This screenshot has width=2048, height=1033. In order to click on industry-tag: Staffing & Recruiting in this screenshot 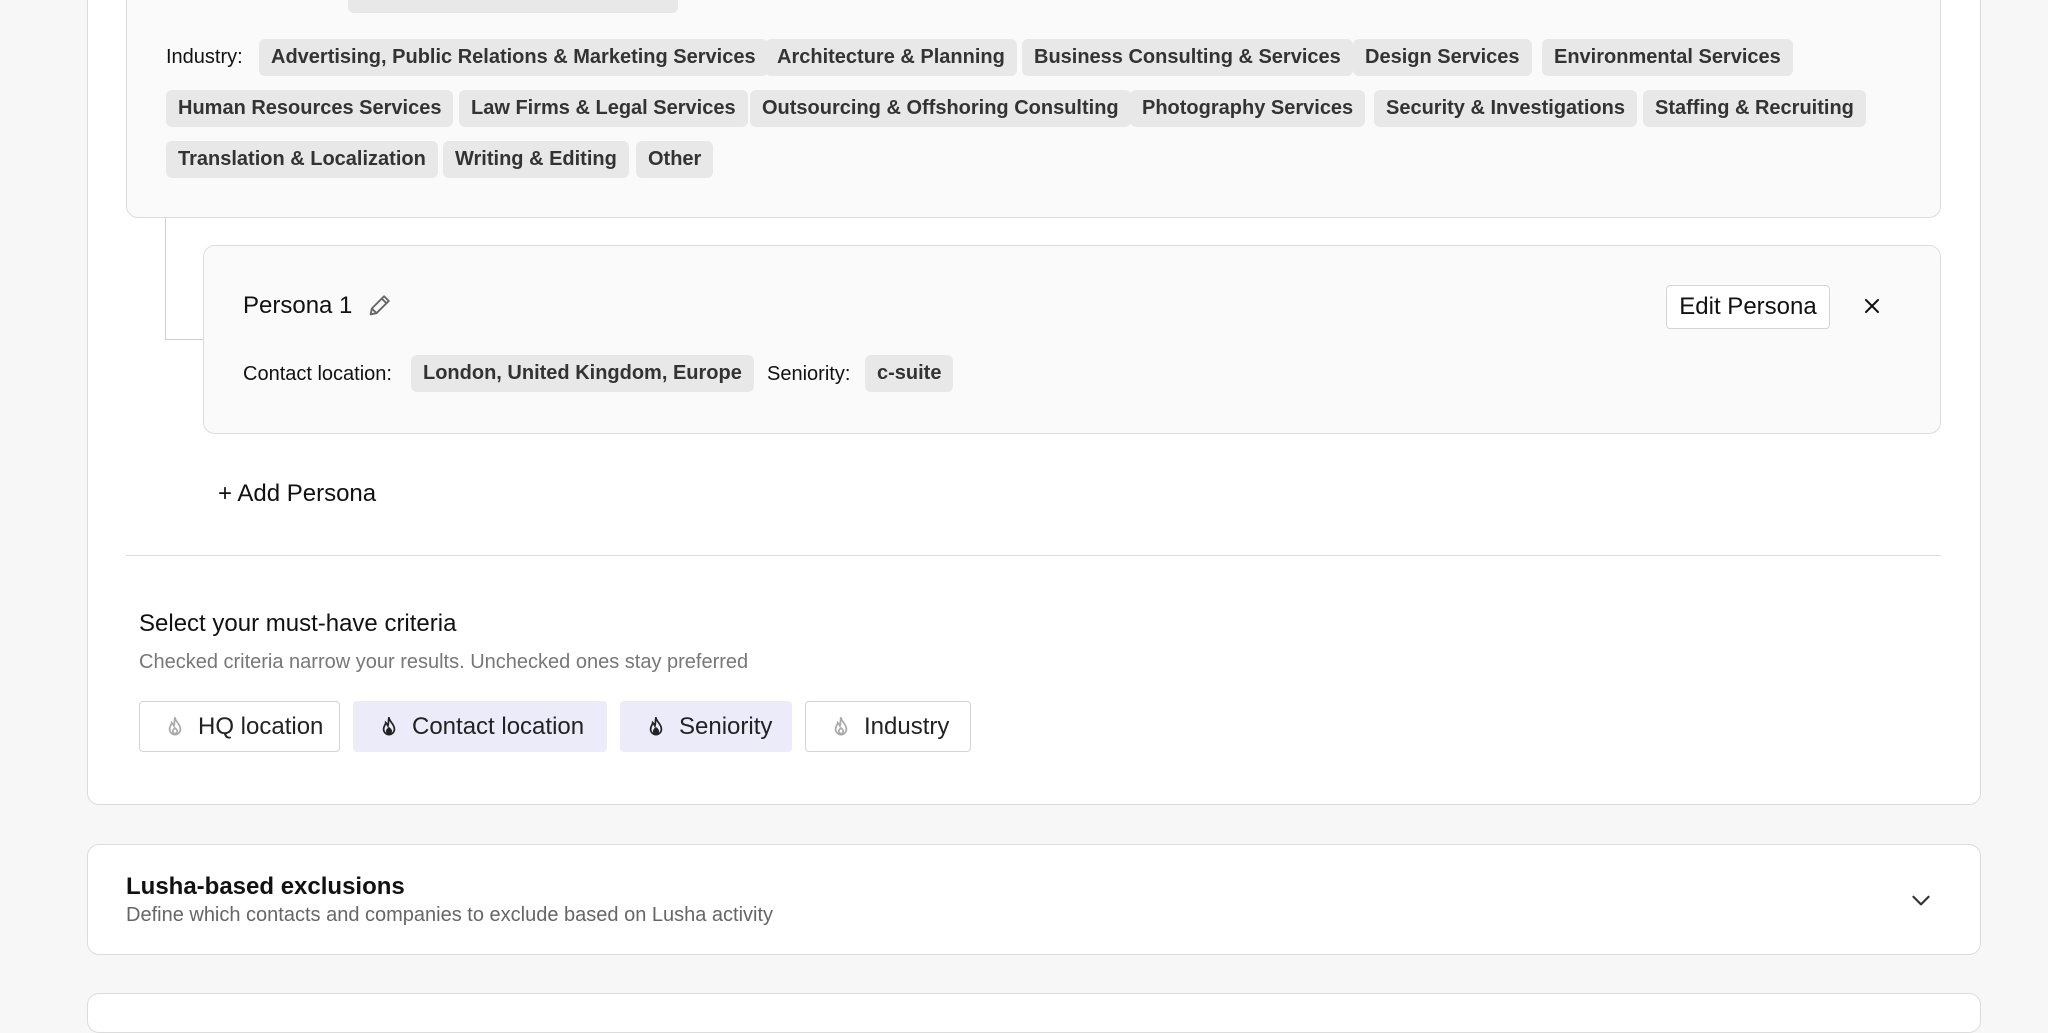, I will do `click(1754, 108)`.